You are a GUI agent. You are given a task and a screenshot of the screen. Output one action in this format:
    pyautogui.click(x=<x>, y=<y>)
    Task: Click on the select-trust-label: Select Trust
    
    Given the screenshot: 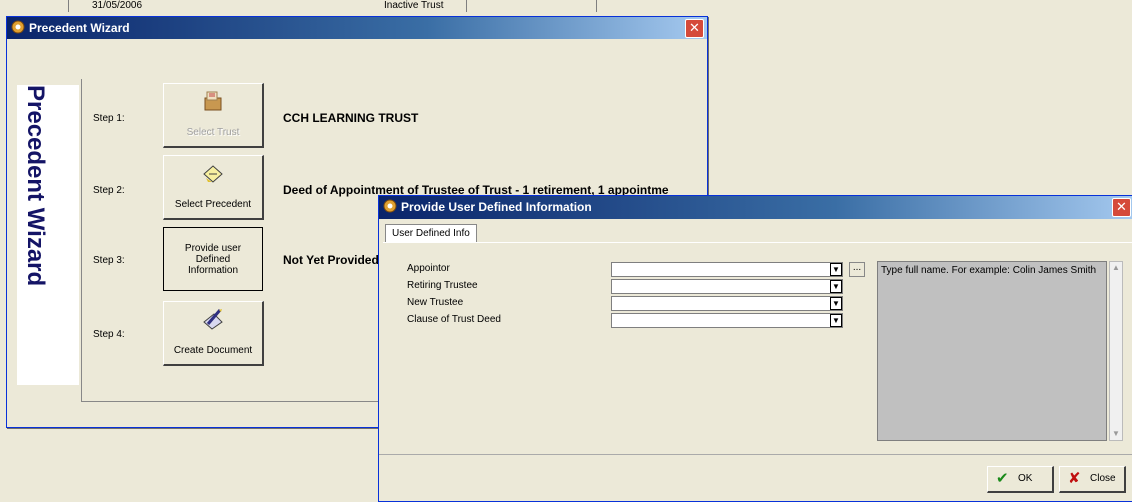 What is the action you would take?
    pyautogui.click(x=213, y=132)
    